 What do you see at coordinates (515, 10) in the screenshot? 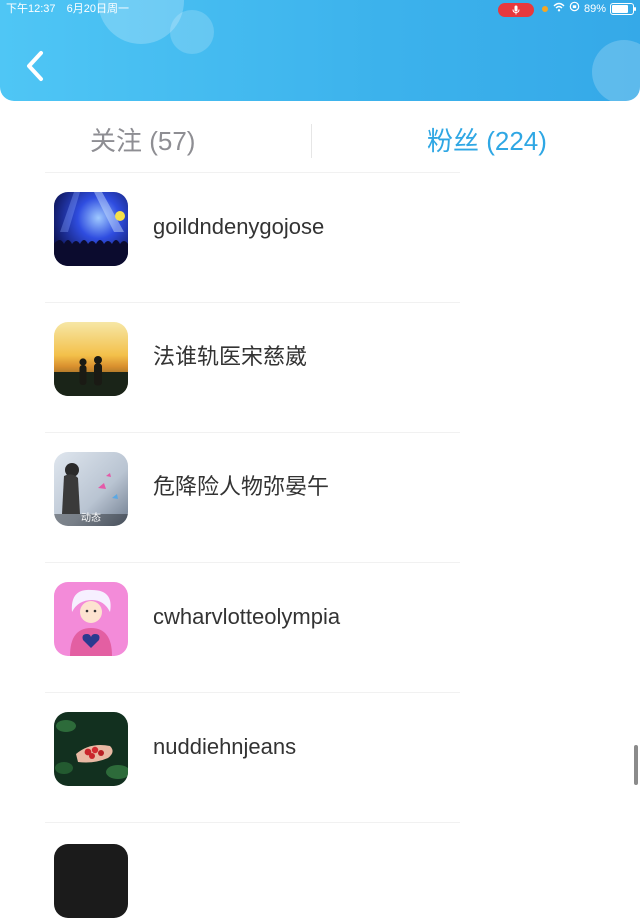
I see `mic-icon` at bounding box center [515, 10].